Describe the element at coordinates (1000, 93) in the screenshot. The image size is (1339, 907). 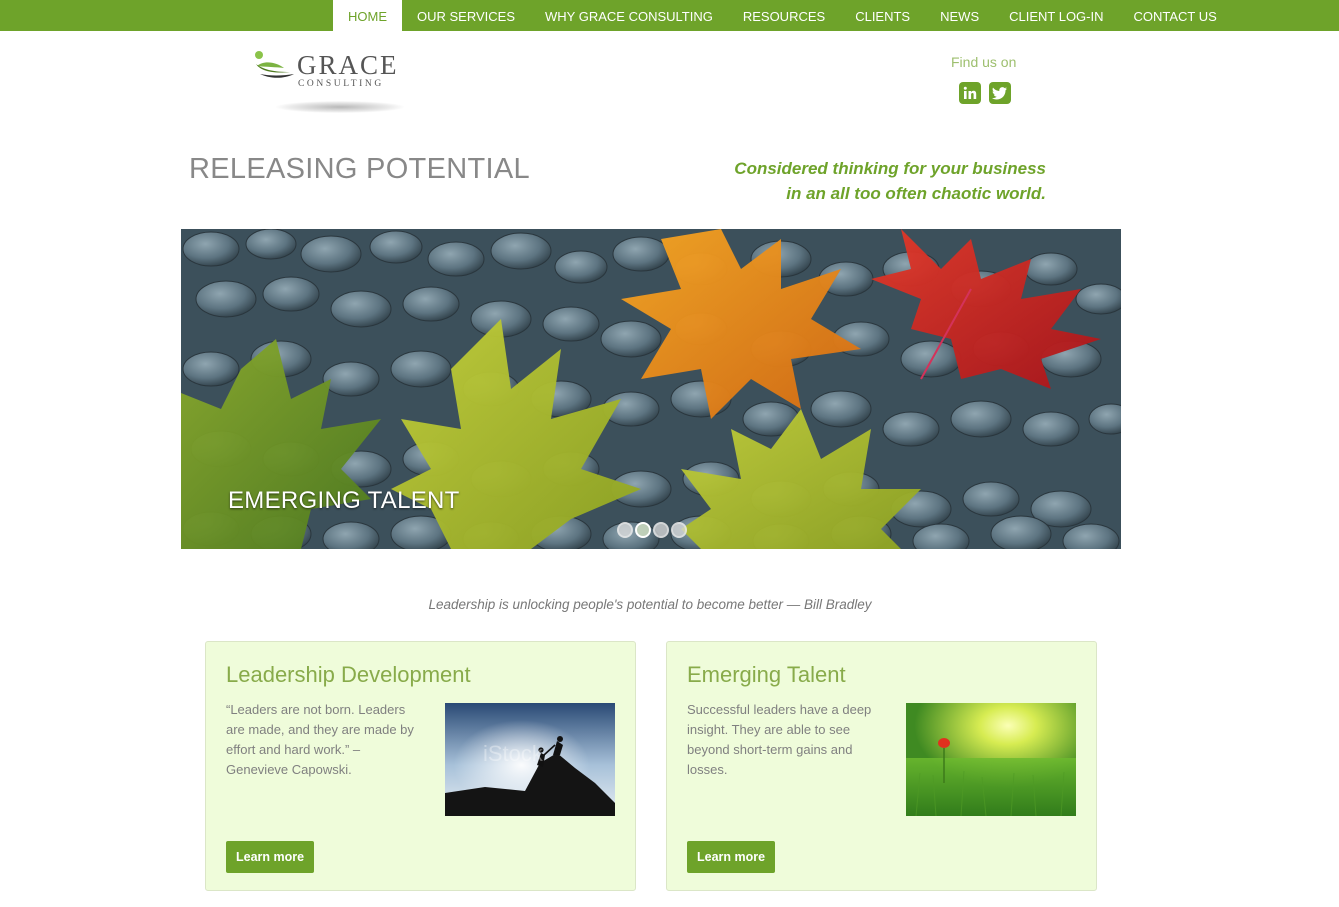
I see `twitter-icon` at that location.